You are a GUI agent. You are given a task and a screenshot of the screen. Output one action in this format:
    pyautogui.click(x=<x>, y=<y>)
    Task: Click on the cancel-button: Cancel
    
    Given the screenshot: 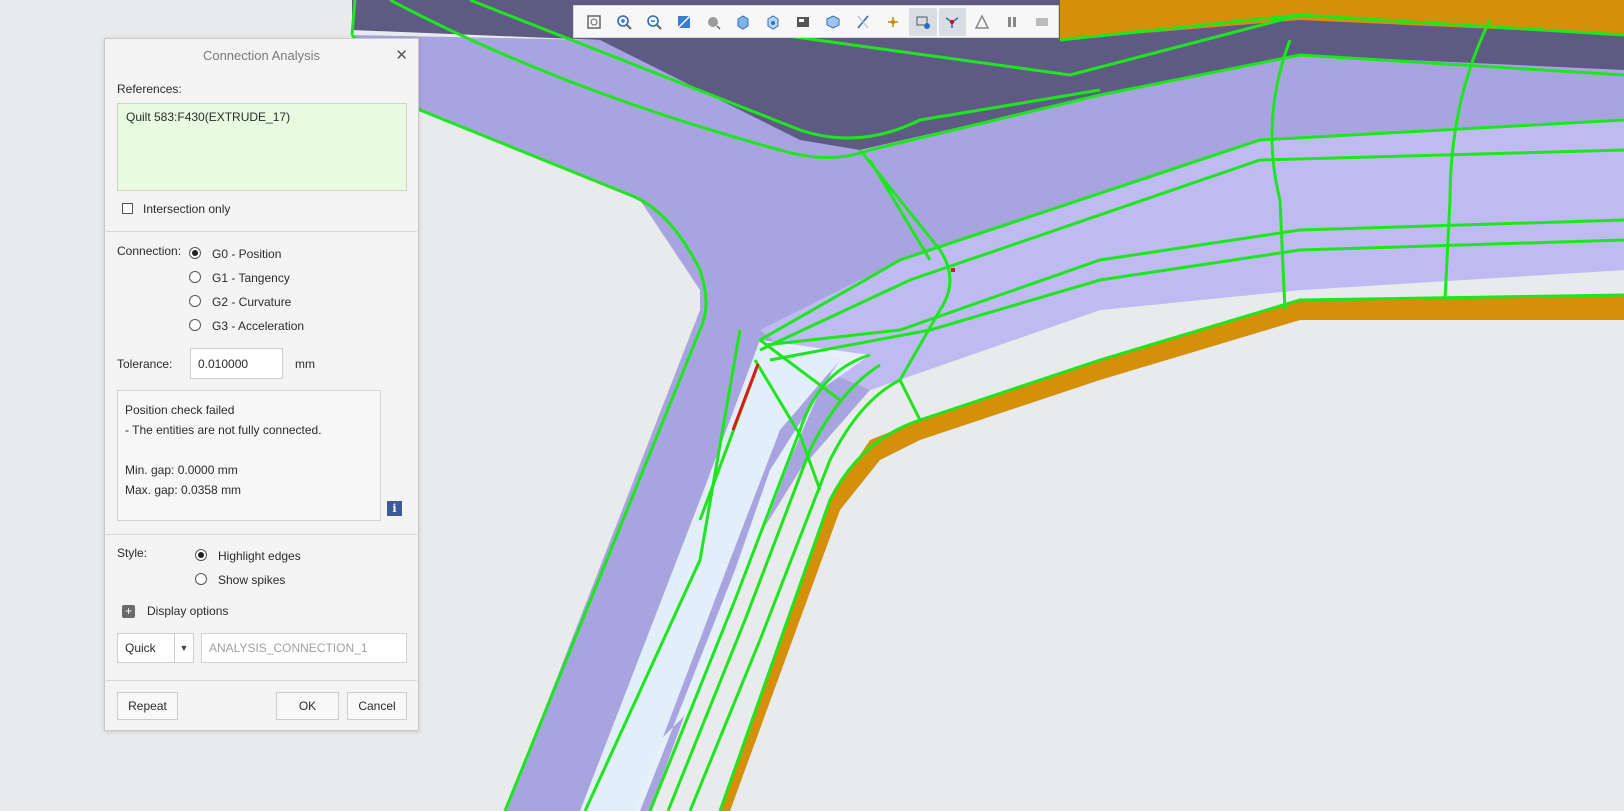 What is the action you would take?
    pyautogui.click(x=377, y=706)
    